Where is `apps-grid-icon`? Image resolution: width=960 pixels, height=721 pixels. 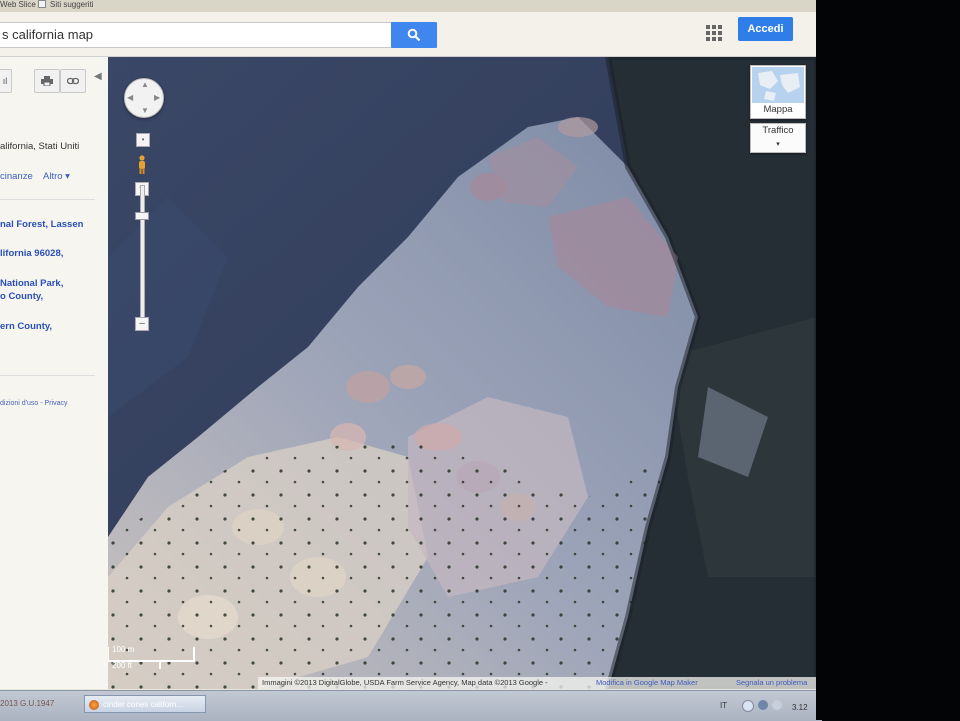
apps-grid-icon is located at coordinates (714, 33).